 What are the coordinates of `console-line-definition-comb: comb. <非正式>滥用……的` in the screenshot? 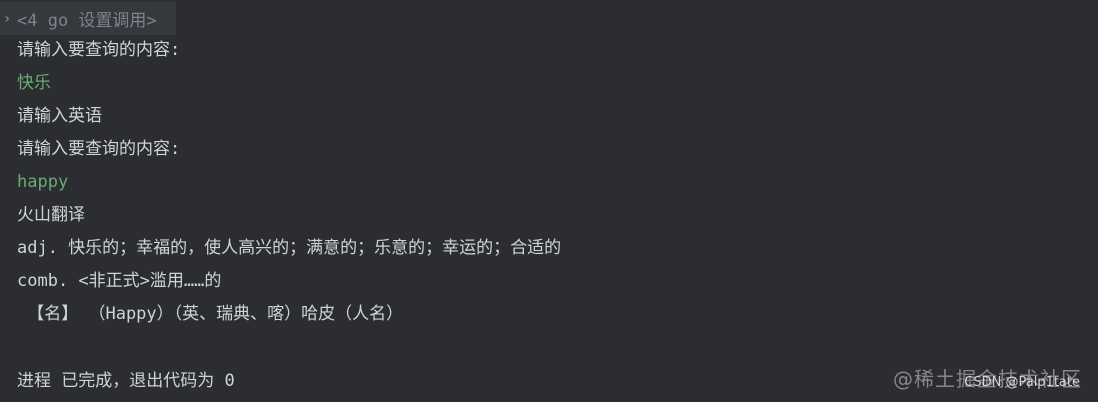 It's located at (119, 281).